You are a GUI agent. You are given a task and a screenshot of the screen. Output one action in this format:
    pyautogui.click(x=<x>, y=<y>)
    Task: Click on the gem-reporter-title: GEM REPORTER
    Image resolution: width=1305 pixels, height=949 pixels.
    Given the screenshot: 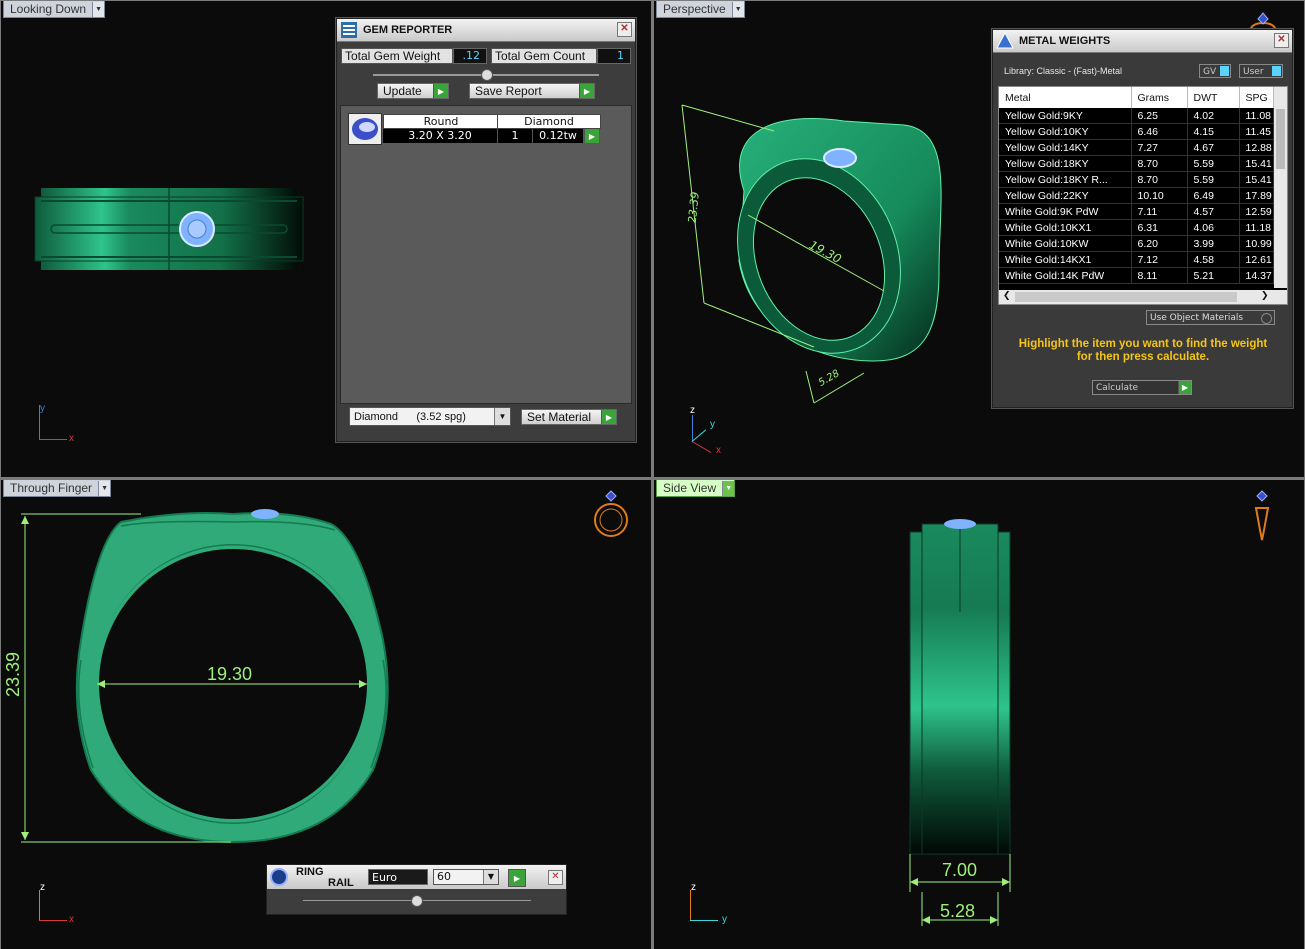 What is the action you would take?
    pyautogui.click(x=408, y=30)
    